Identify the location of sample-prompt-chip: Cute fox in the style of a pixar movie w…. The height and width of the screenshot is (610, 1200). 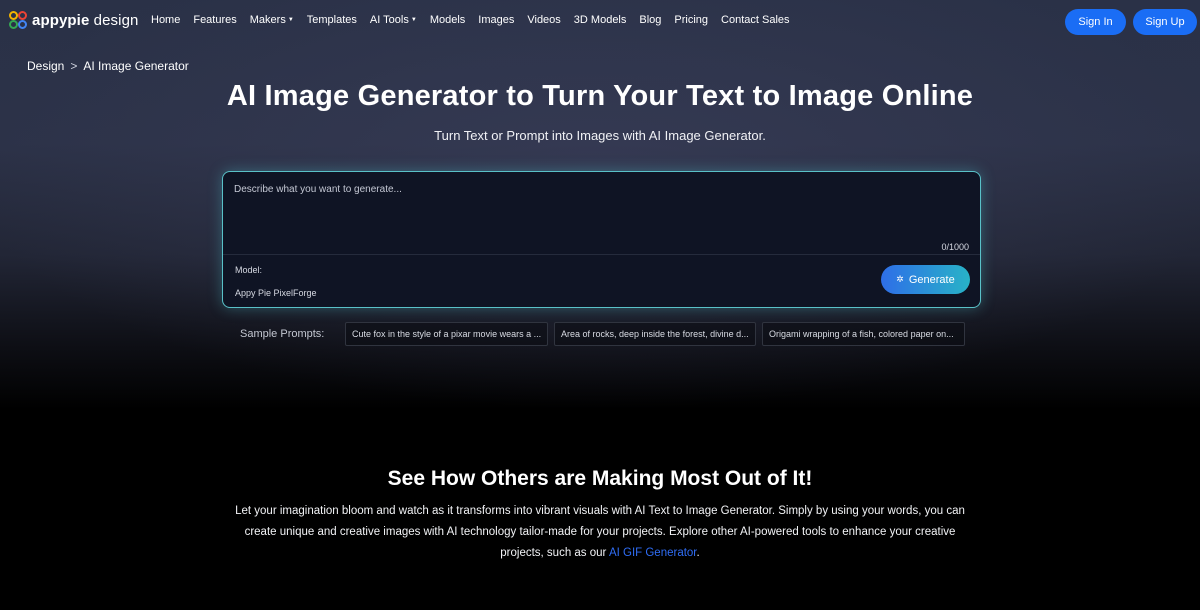
(446, 334).